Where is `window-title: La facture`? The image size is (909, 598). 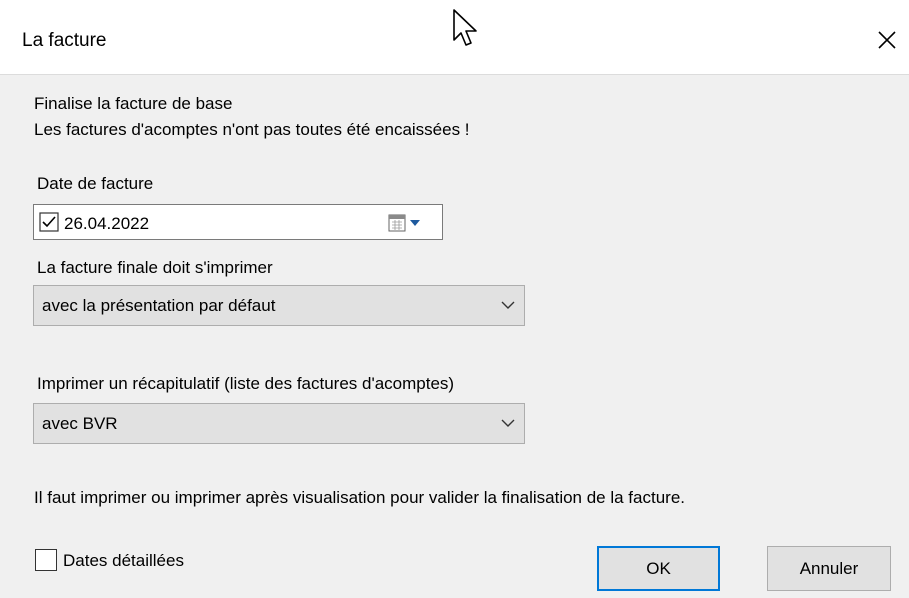
window-title: La facture is located at coordinates (64, 40).